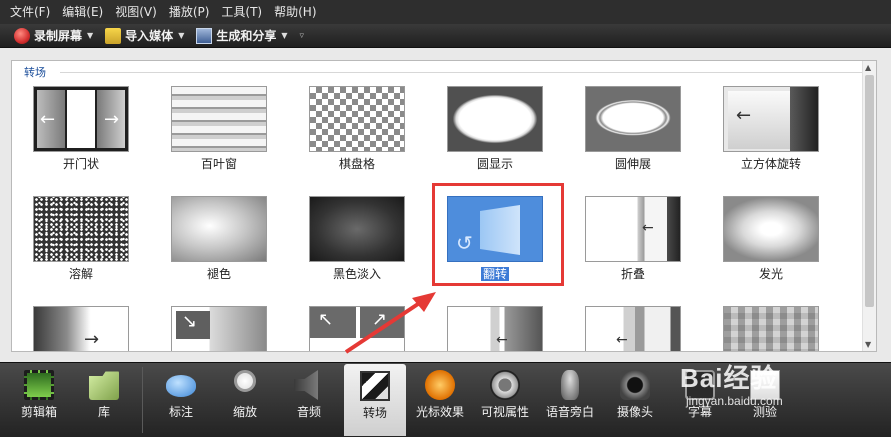 This screenshot has width=891, height=437. What do you see at coordinates (445, 12) in the screenshot?
I see `menu-bar: 文件(F) 编辑(E) 视图(V) 播放(P) 工具(T) 帮助(H)` at bounding box center [445, 12].